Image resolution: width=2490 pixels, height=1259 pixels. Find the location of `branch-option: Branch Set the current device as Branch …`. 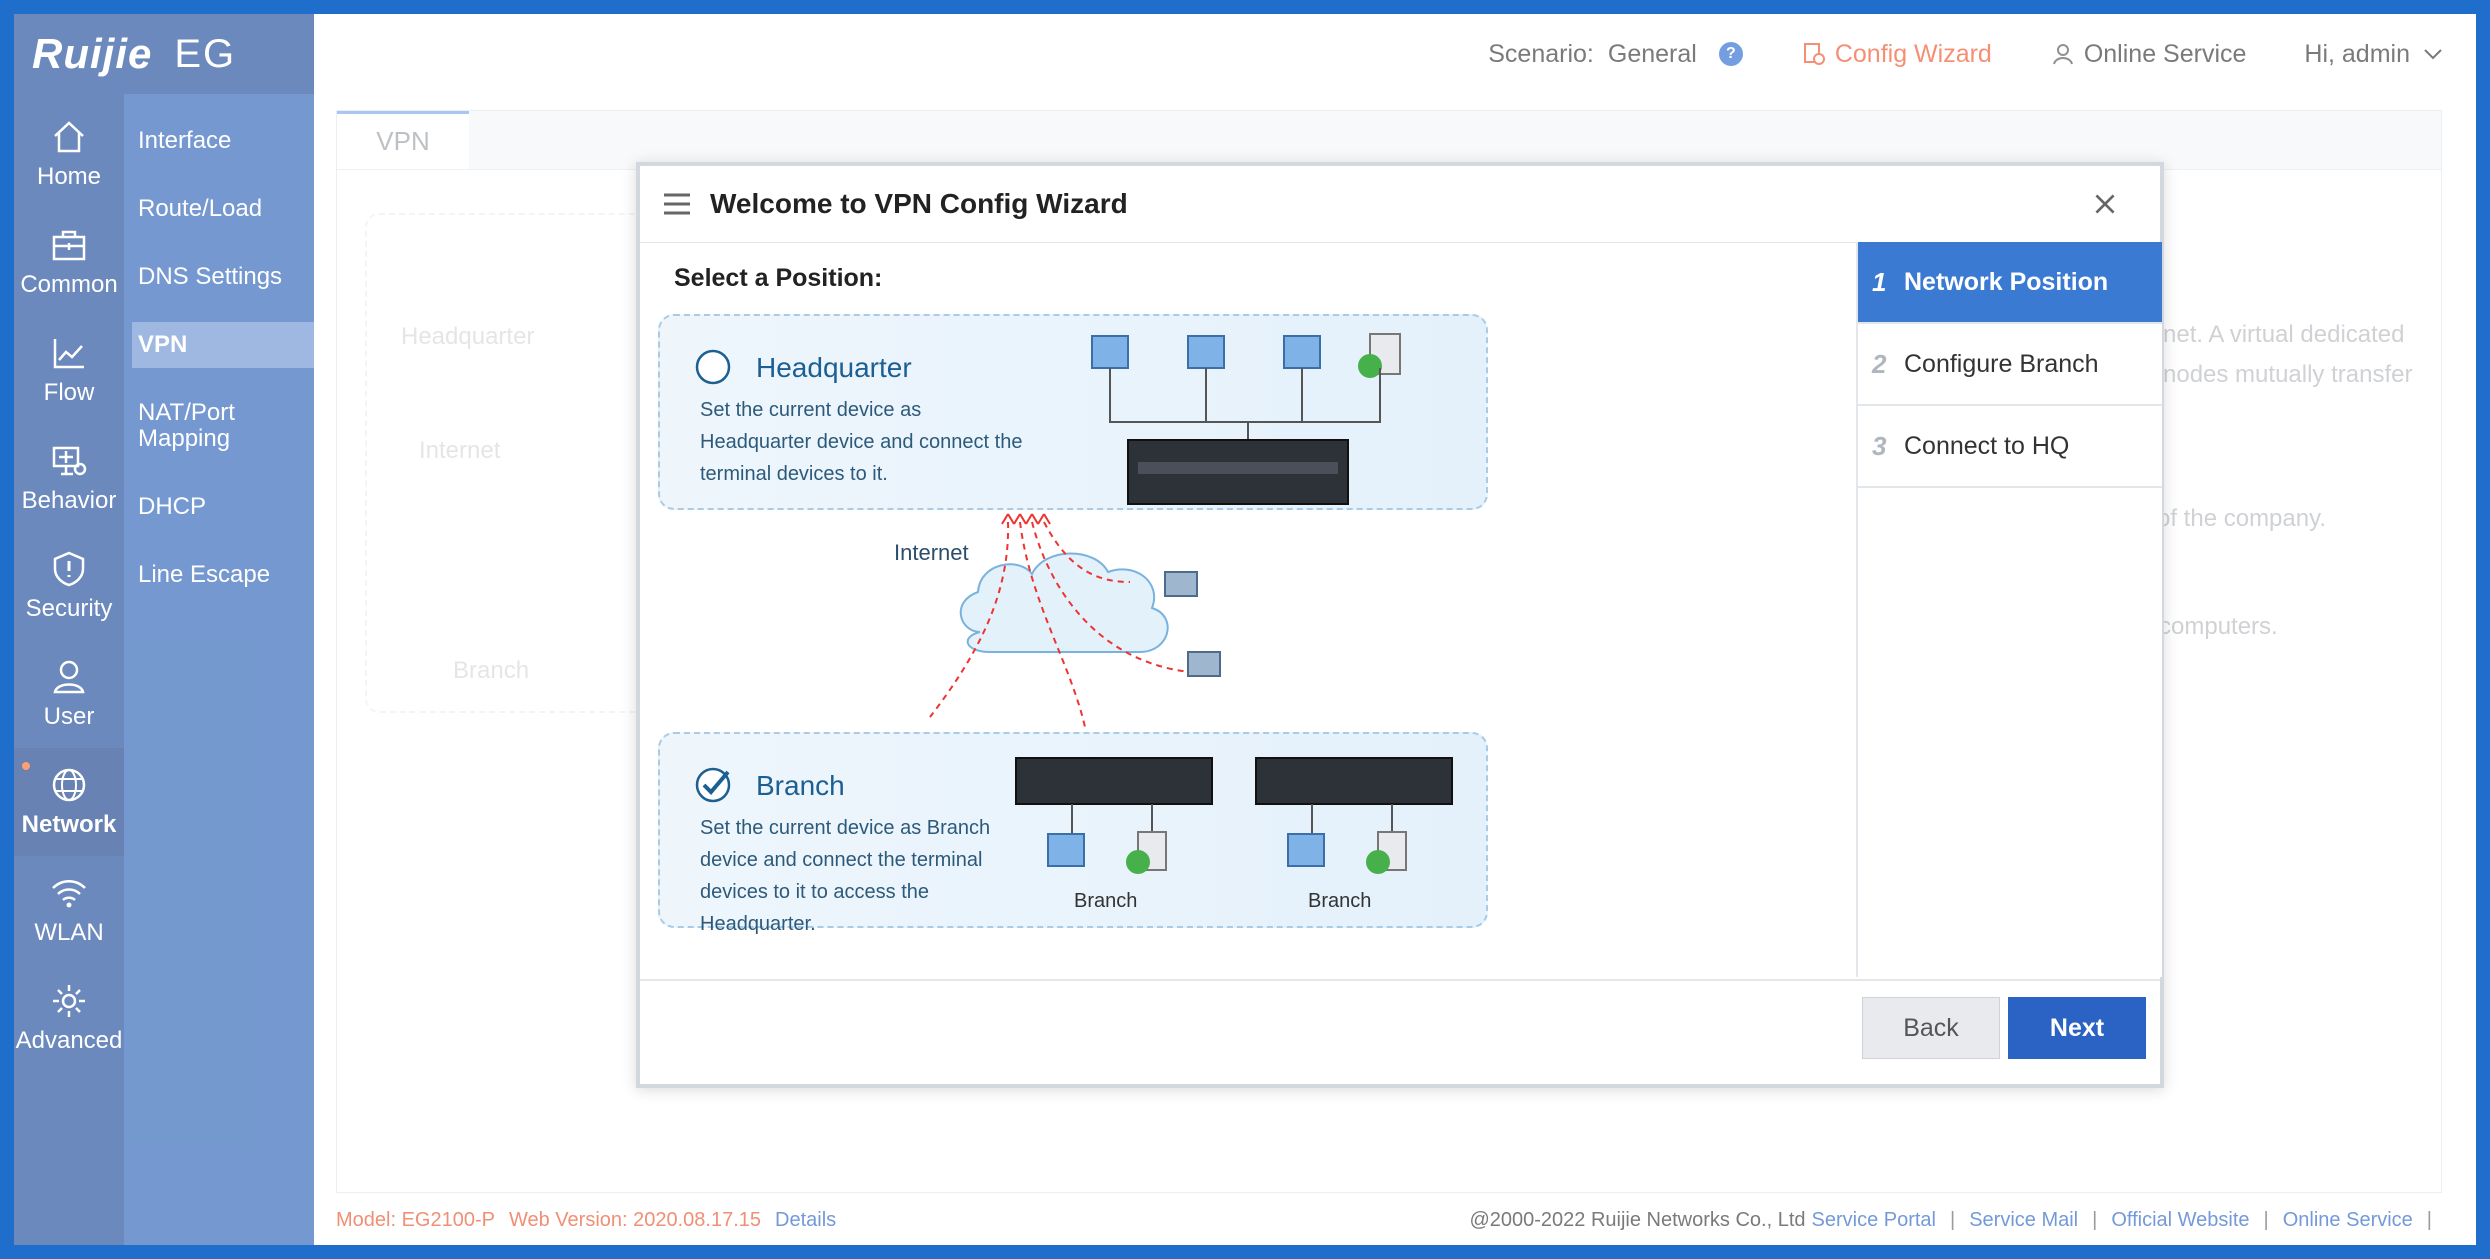

branch-option: Branch Set the current device as Branch … is located at coordinates (1073, 833).